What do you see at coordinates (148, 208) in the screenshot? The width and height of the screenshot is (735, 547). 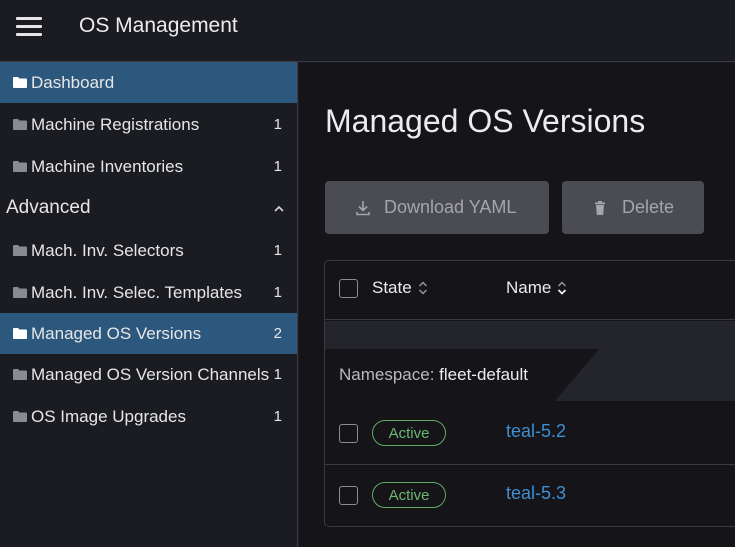 I see `sidebar-group-advanced: Advanced` at bounding box center [148, 208].